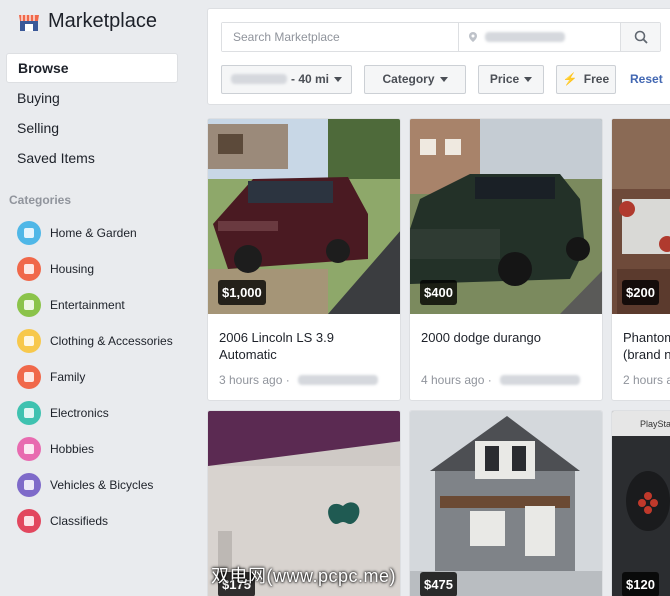  I want to click on category-label: Classifieds, so click(79, 521).